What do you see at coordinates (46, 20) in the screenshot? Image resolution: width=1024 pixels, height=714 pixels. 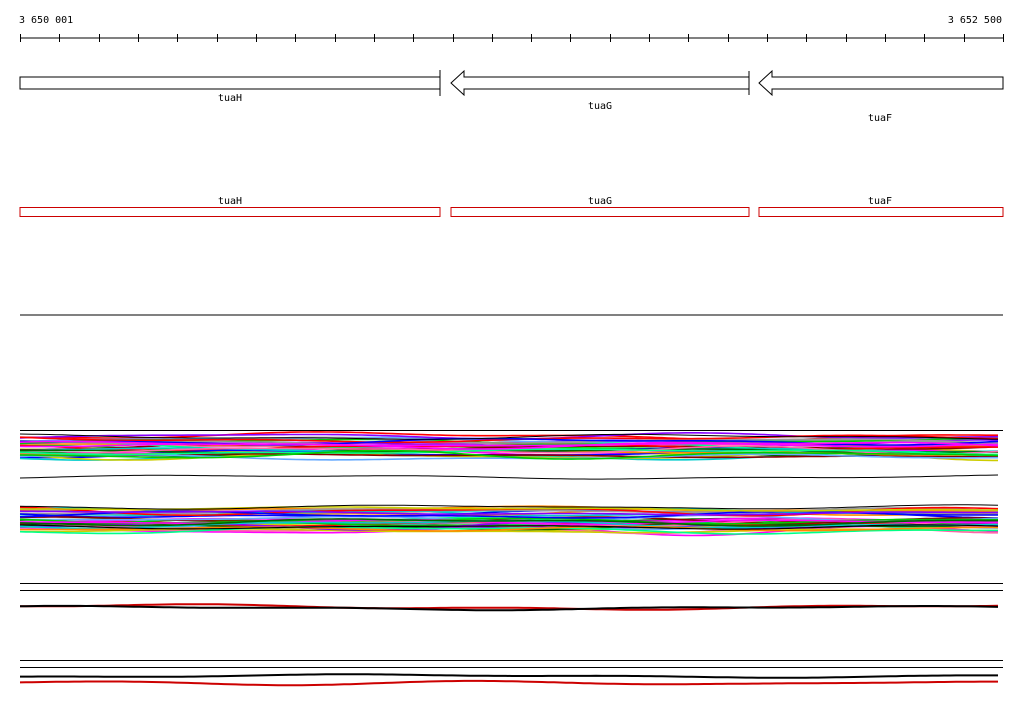 I see `ruler-start-label: 3 650 001` at bounding box center [46, 20].